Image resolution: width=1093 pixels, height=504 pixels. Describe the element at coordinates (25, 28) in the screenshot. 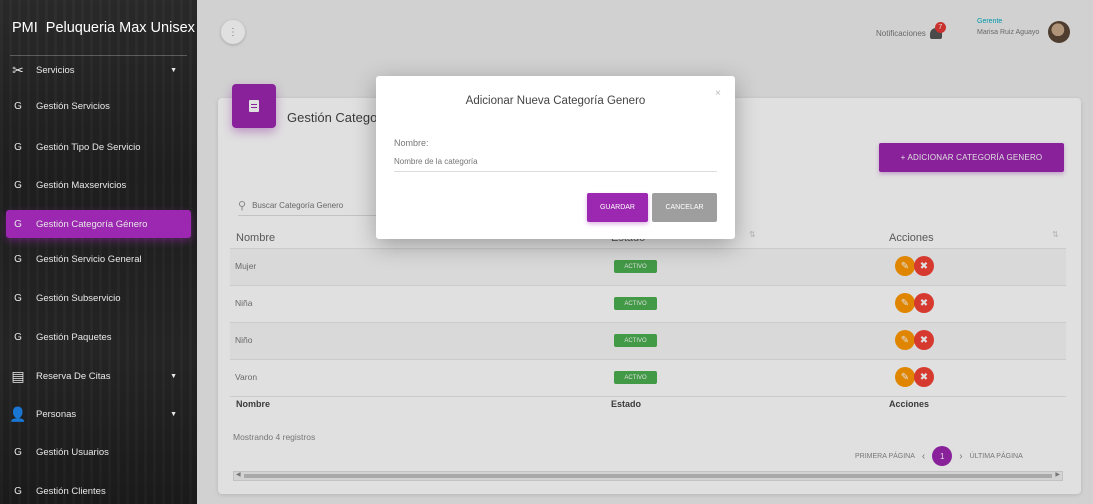

I see `brand-mini: PMI` at that location.